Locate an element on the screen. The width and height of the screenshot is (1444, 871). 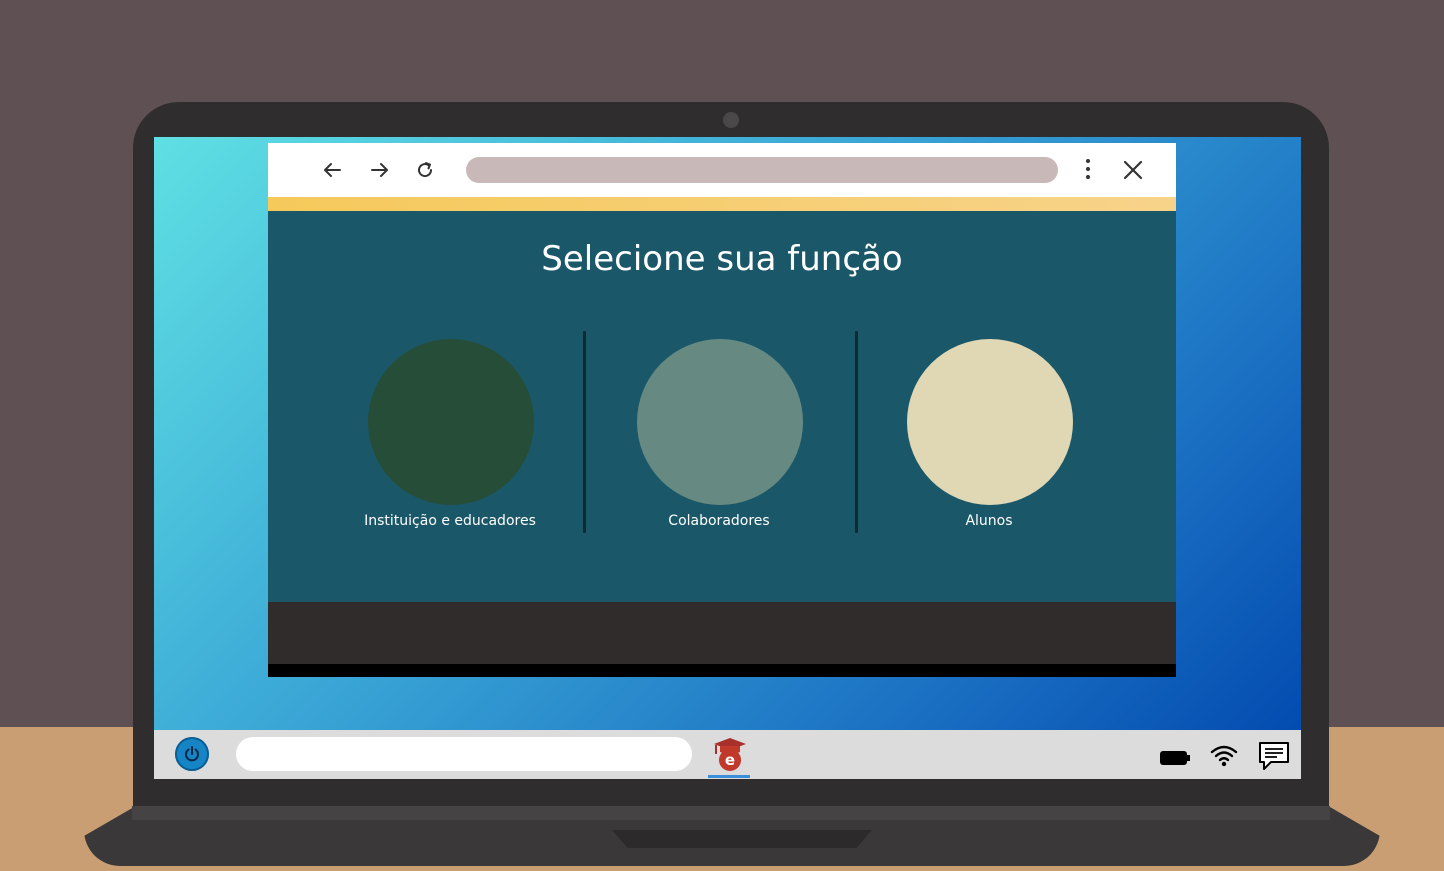
power-button is located at coordinates (192, 754).